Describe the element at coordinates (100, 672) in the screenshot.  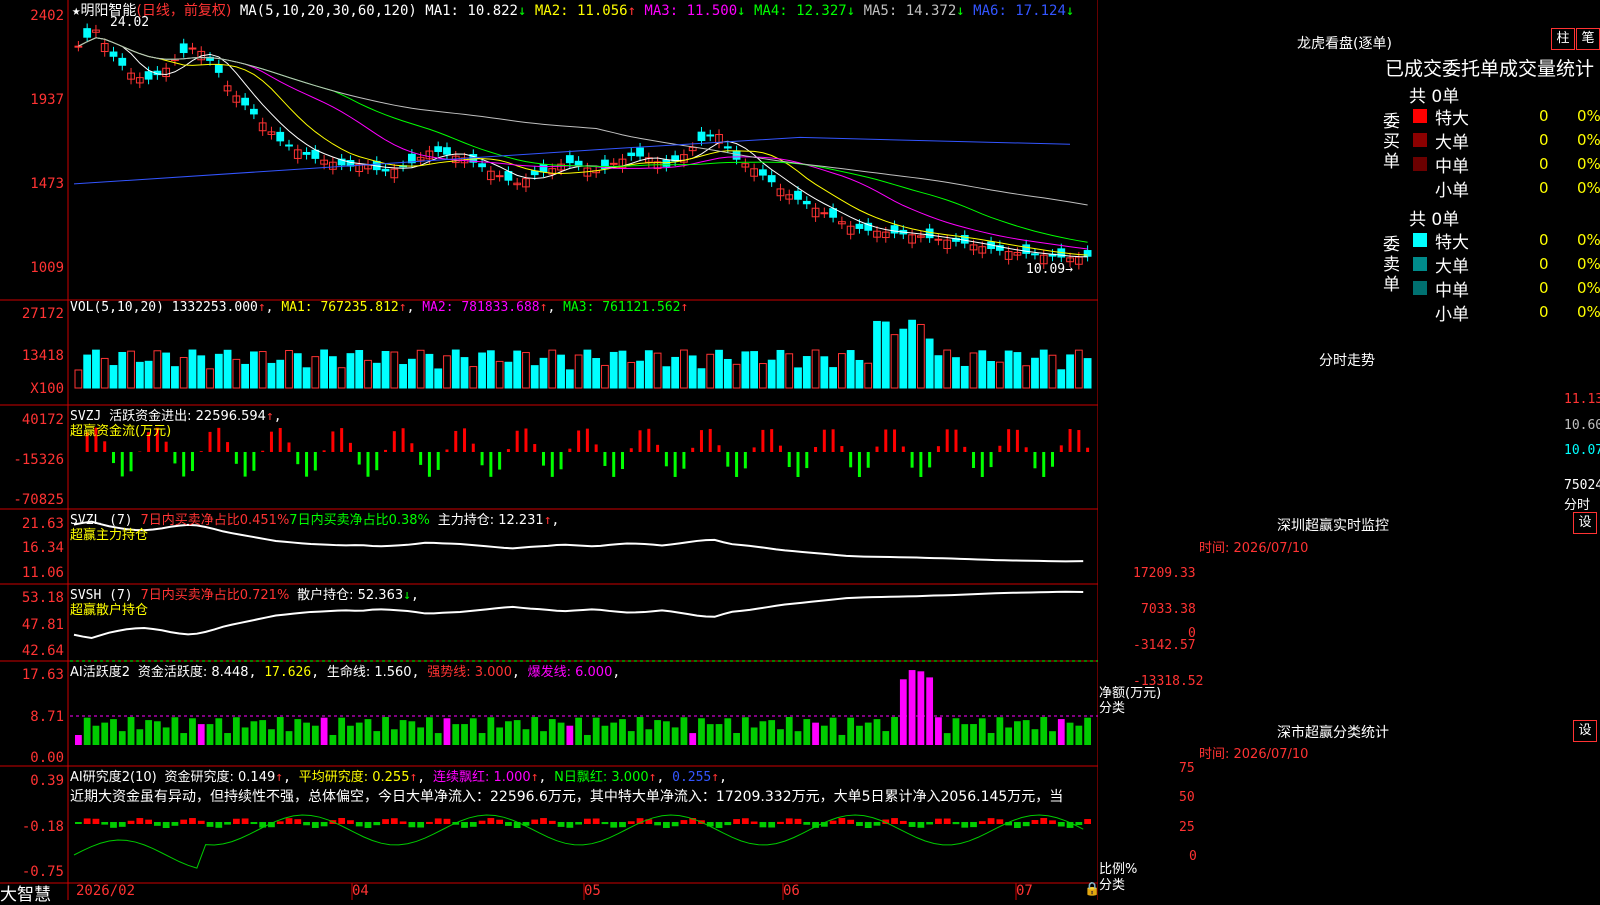
I see `ai-activity-label: AI活跃度2` at that location.